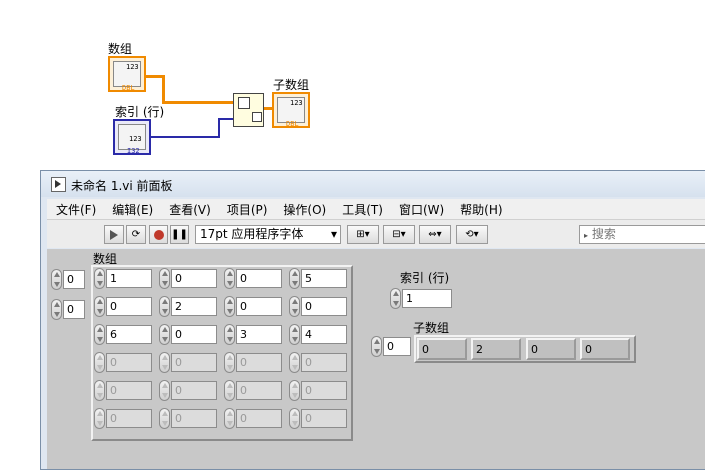 The image size is (705, 470). Describe the element at coordinates (296, 103) in the screenshot. I see `subarray-type-label: 123` at that location.